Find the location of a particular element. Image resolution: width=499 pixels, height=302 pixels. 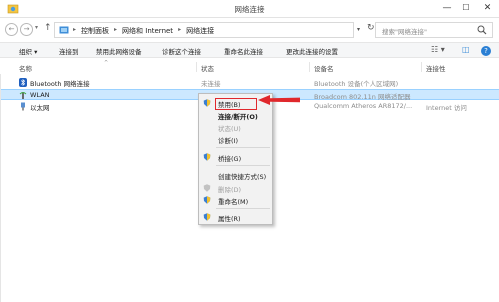

address-dropdown-icon: ▾ is located at coordinates (358, 29).